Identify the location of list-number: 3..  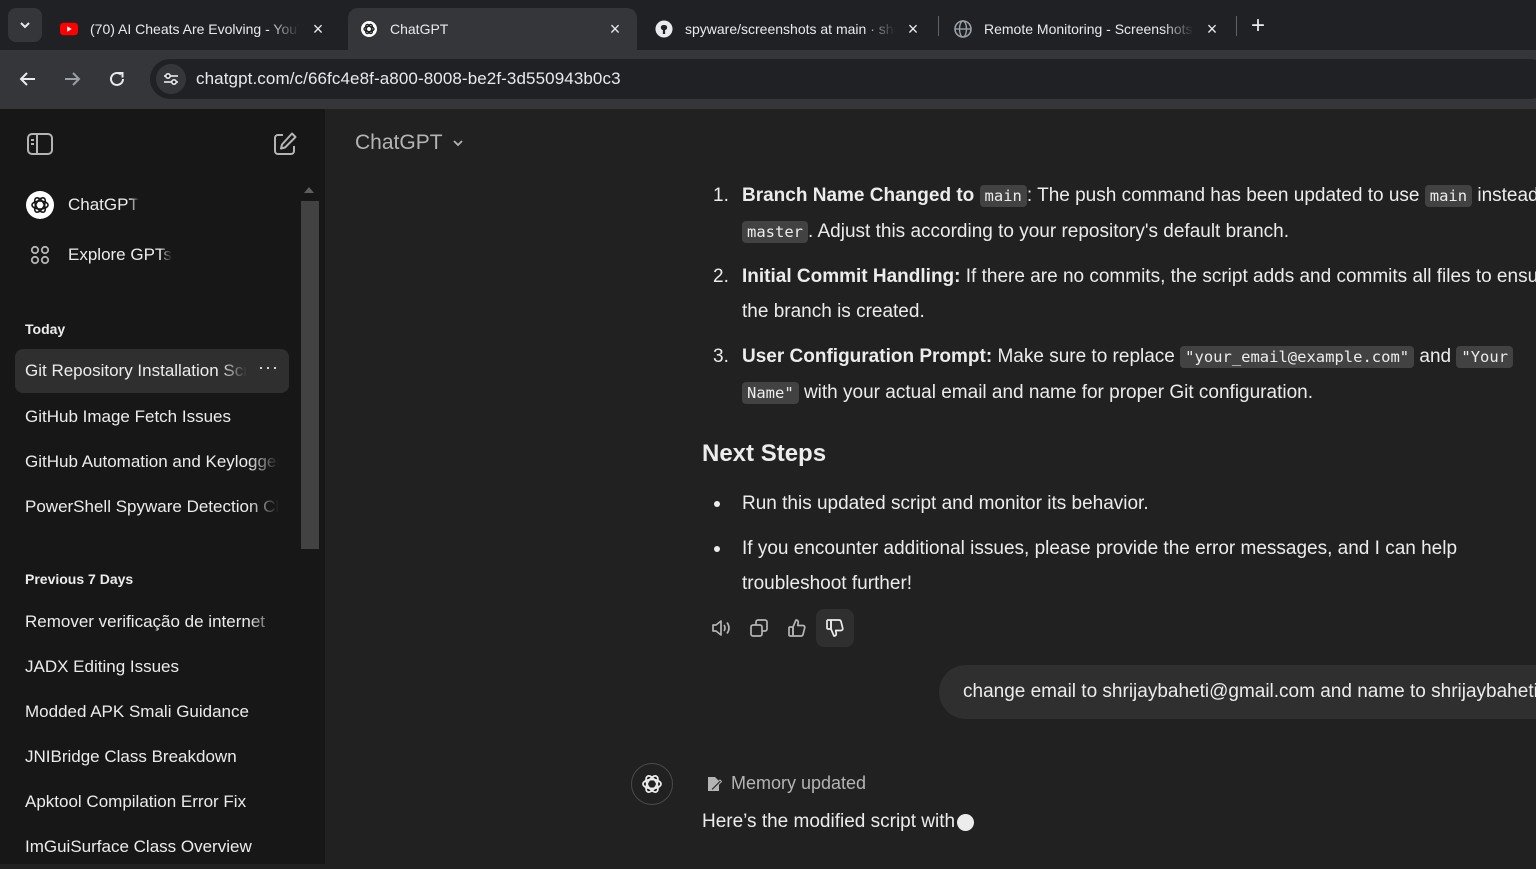
(721, 356).